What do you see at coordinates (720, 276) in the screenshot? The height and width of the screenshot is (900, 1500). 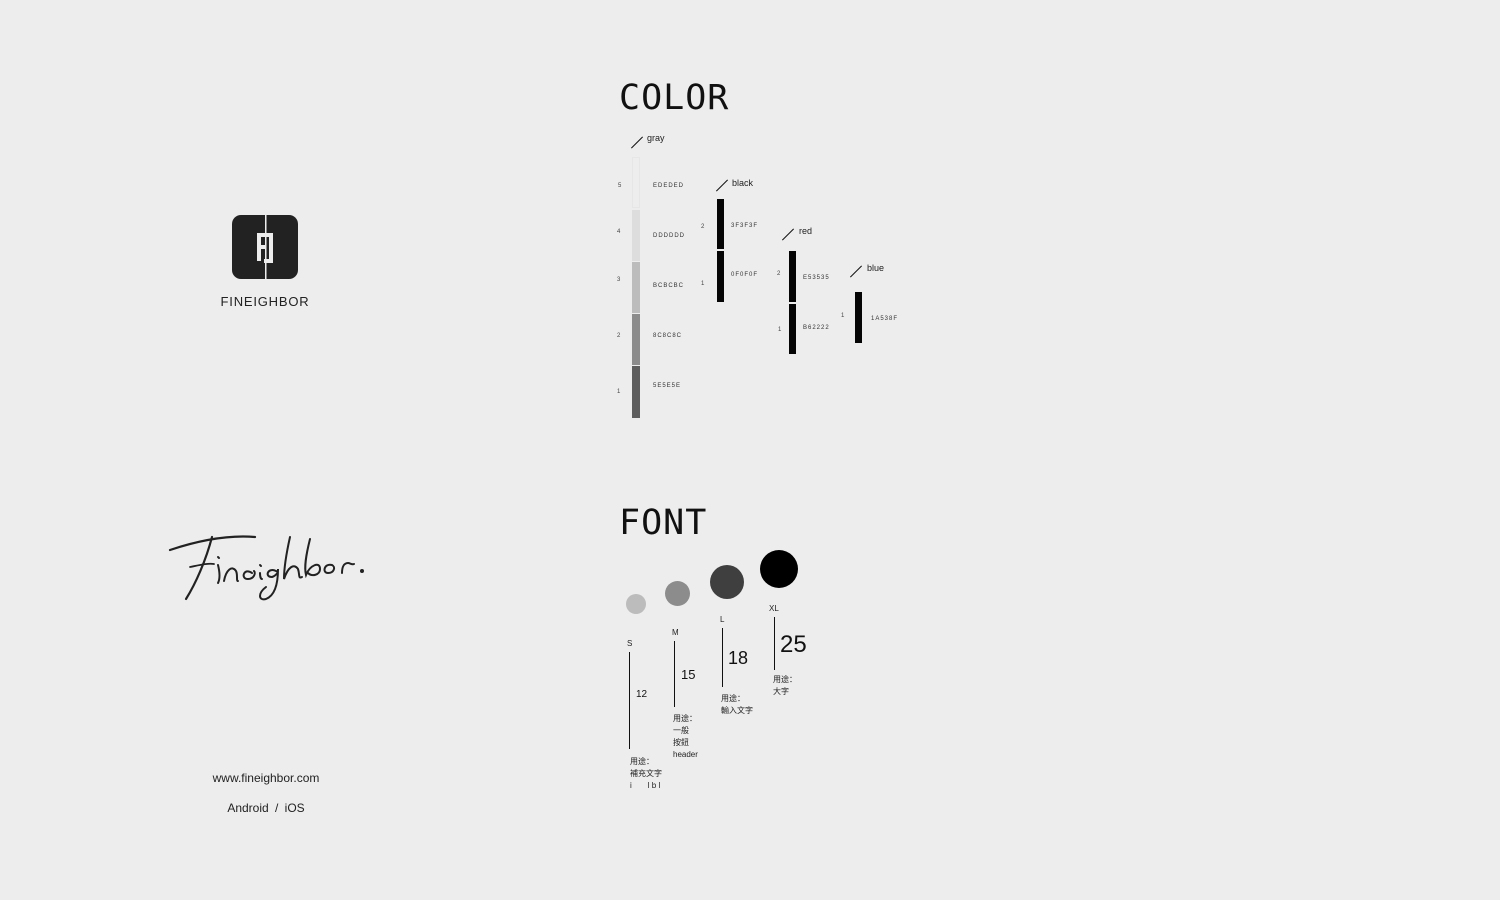 I see `black-1-swatch` at bounding box center [720, 276].